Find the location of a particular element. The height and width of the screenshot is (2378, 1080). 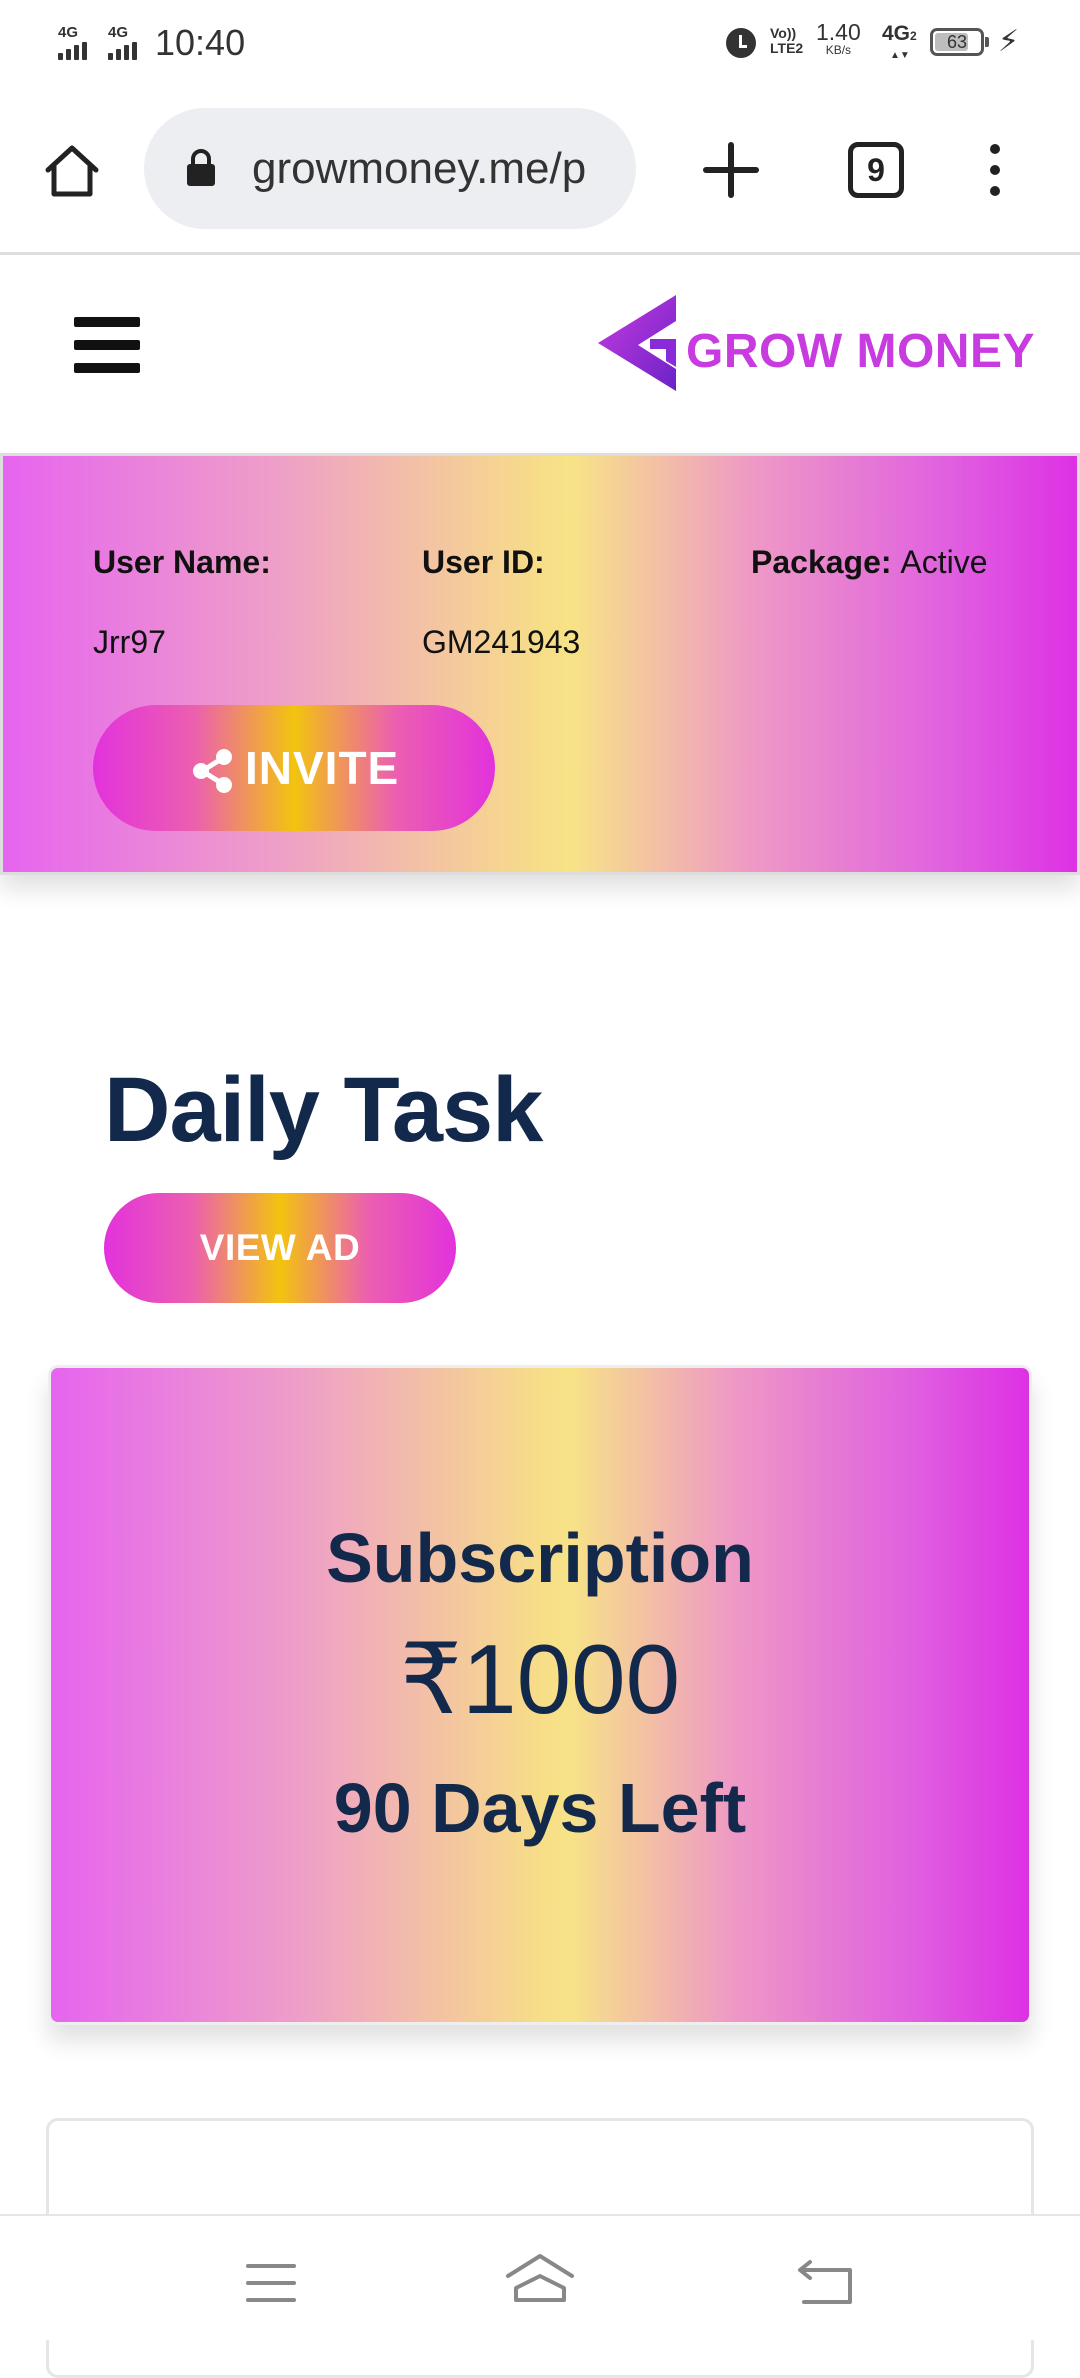

userid-label: User ID: is located at coordinates (483, 562).